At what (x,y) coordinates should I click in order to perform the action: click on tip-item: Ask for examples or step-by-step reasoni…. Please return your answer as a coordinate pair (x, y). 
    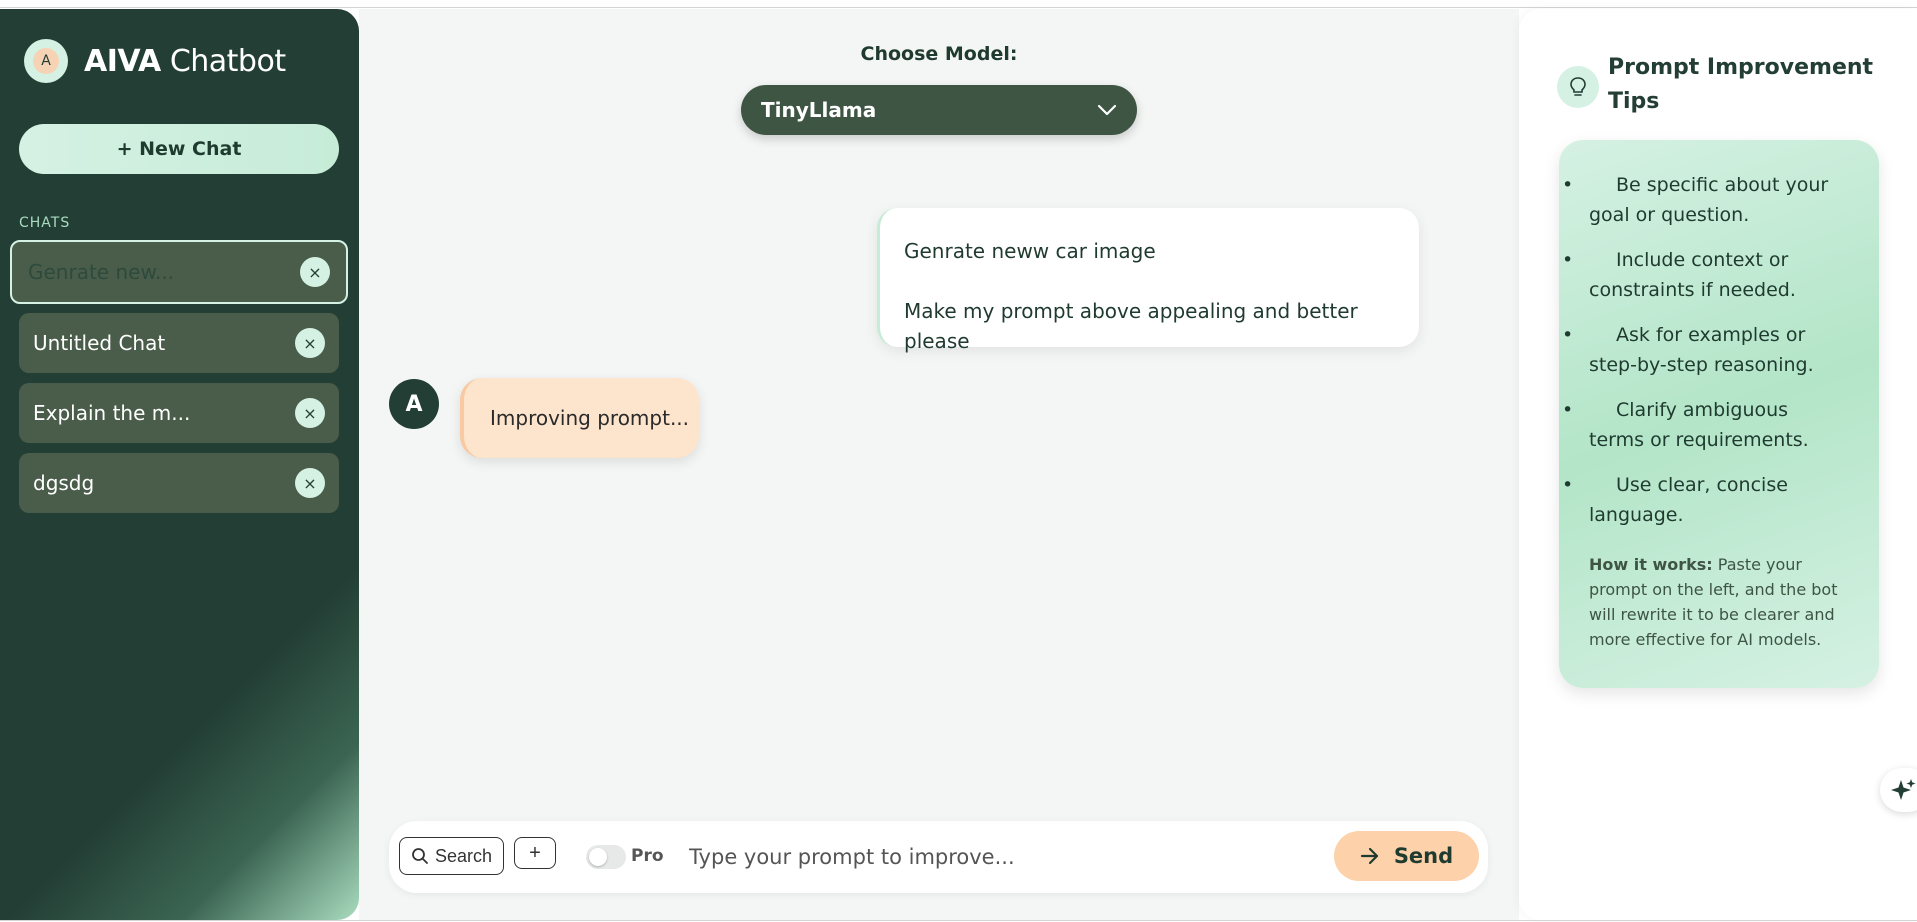
    Looking at the image, I should click on (1705, 350).